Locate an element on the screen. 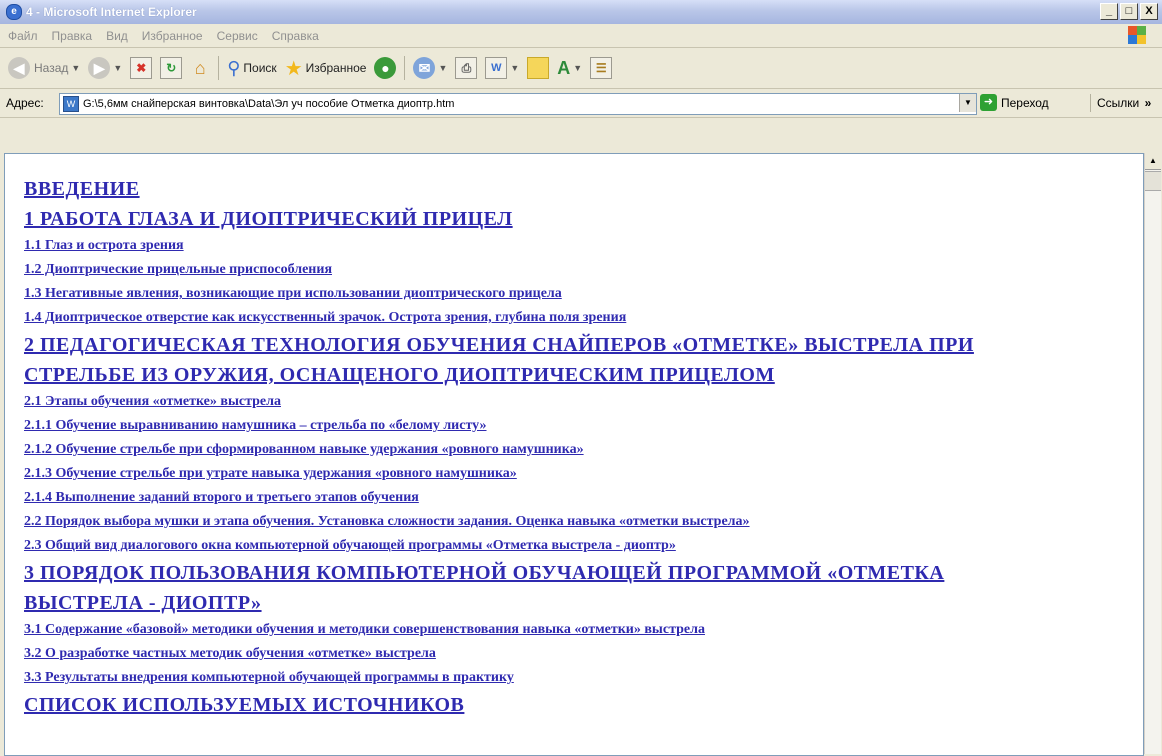 The width and height of the screenshot is (1162, 756). menu-view: Вид is located at coordinates (117, 36).